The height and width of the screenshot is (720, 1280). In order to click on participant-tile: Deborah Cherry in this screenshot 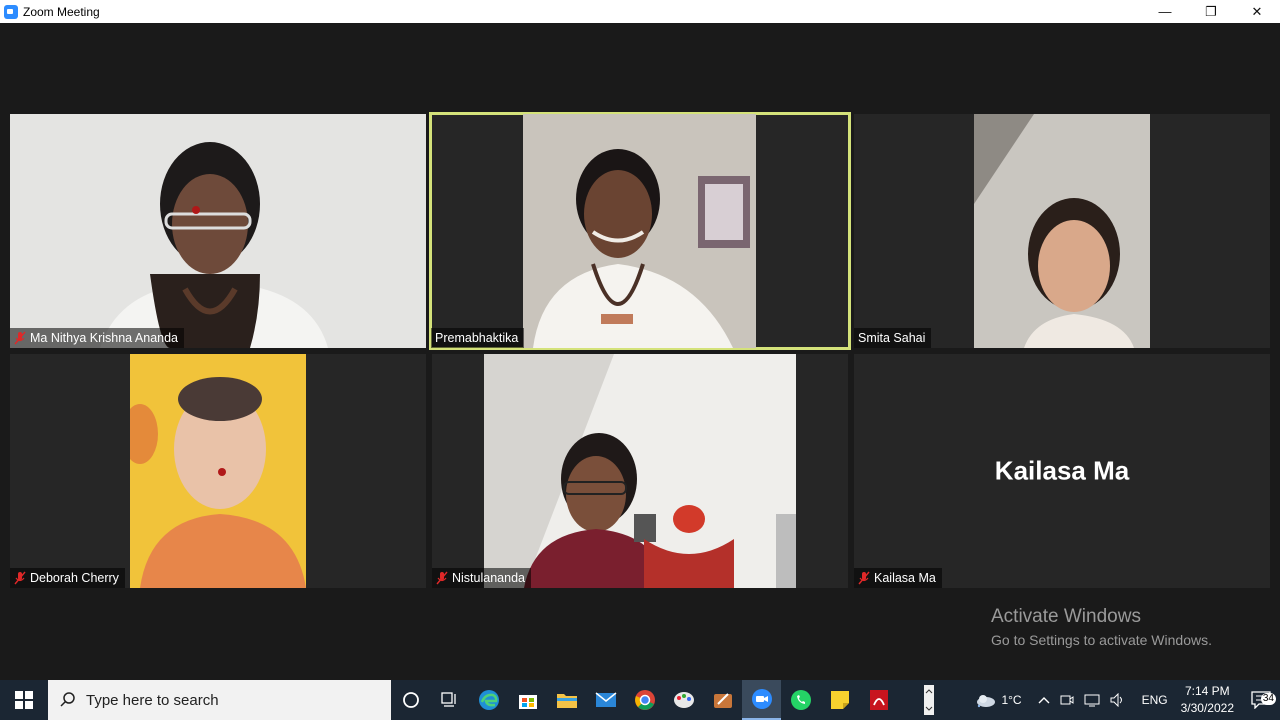, I will do `click(218, 471)`.